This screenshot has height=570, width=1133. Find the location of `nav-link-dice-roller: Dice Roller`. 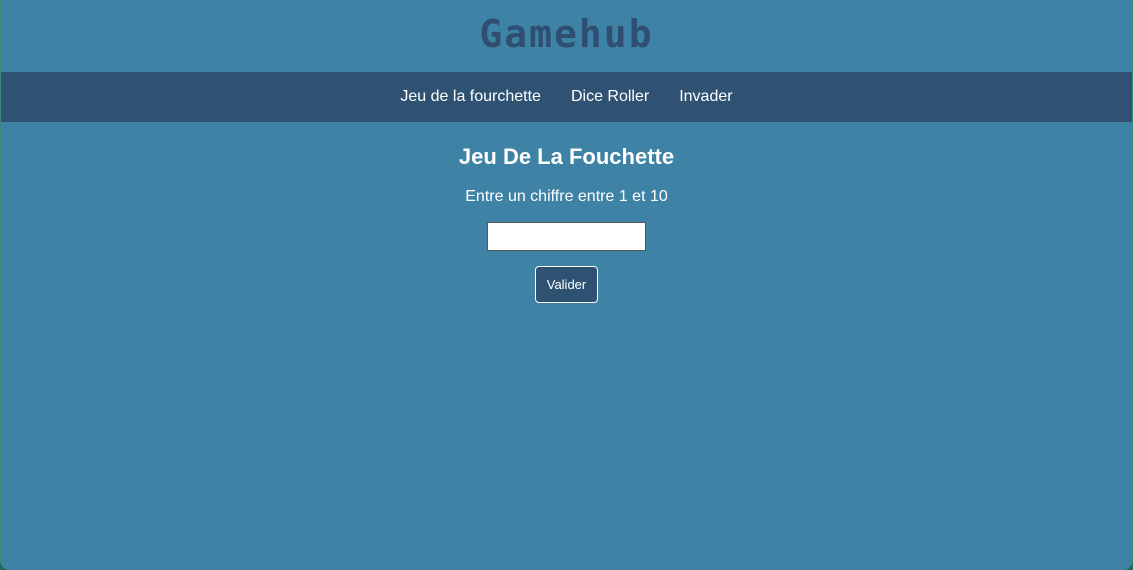

nav-link-dice-roller: Dice Roller is located at coordinates (610, 97).